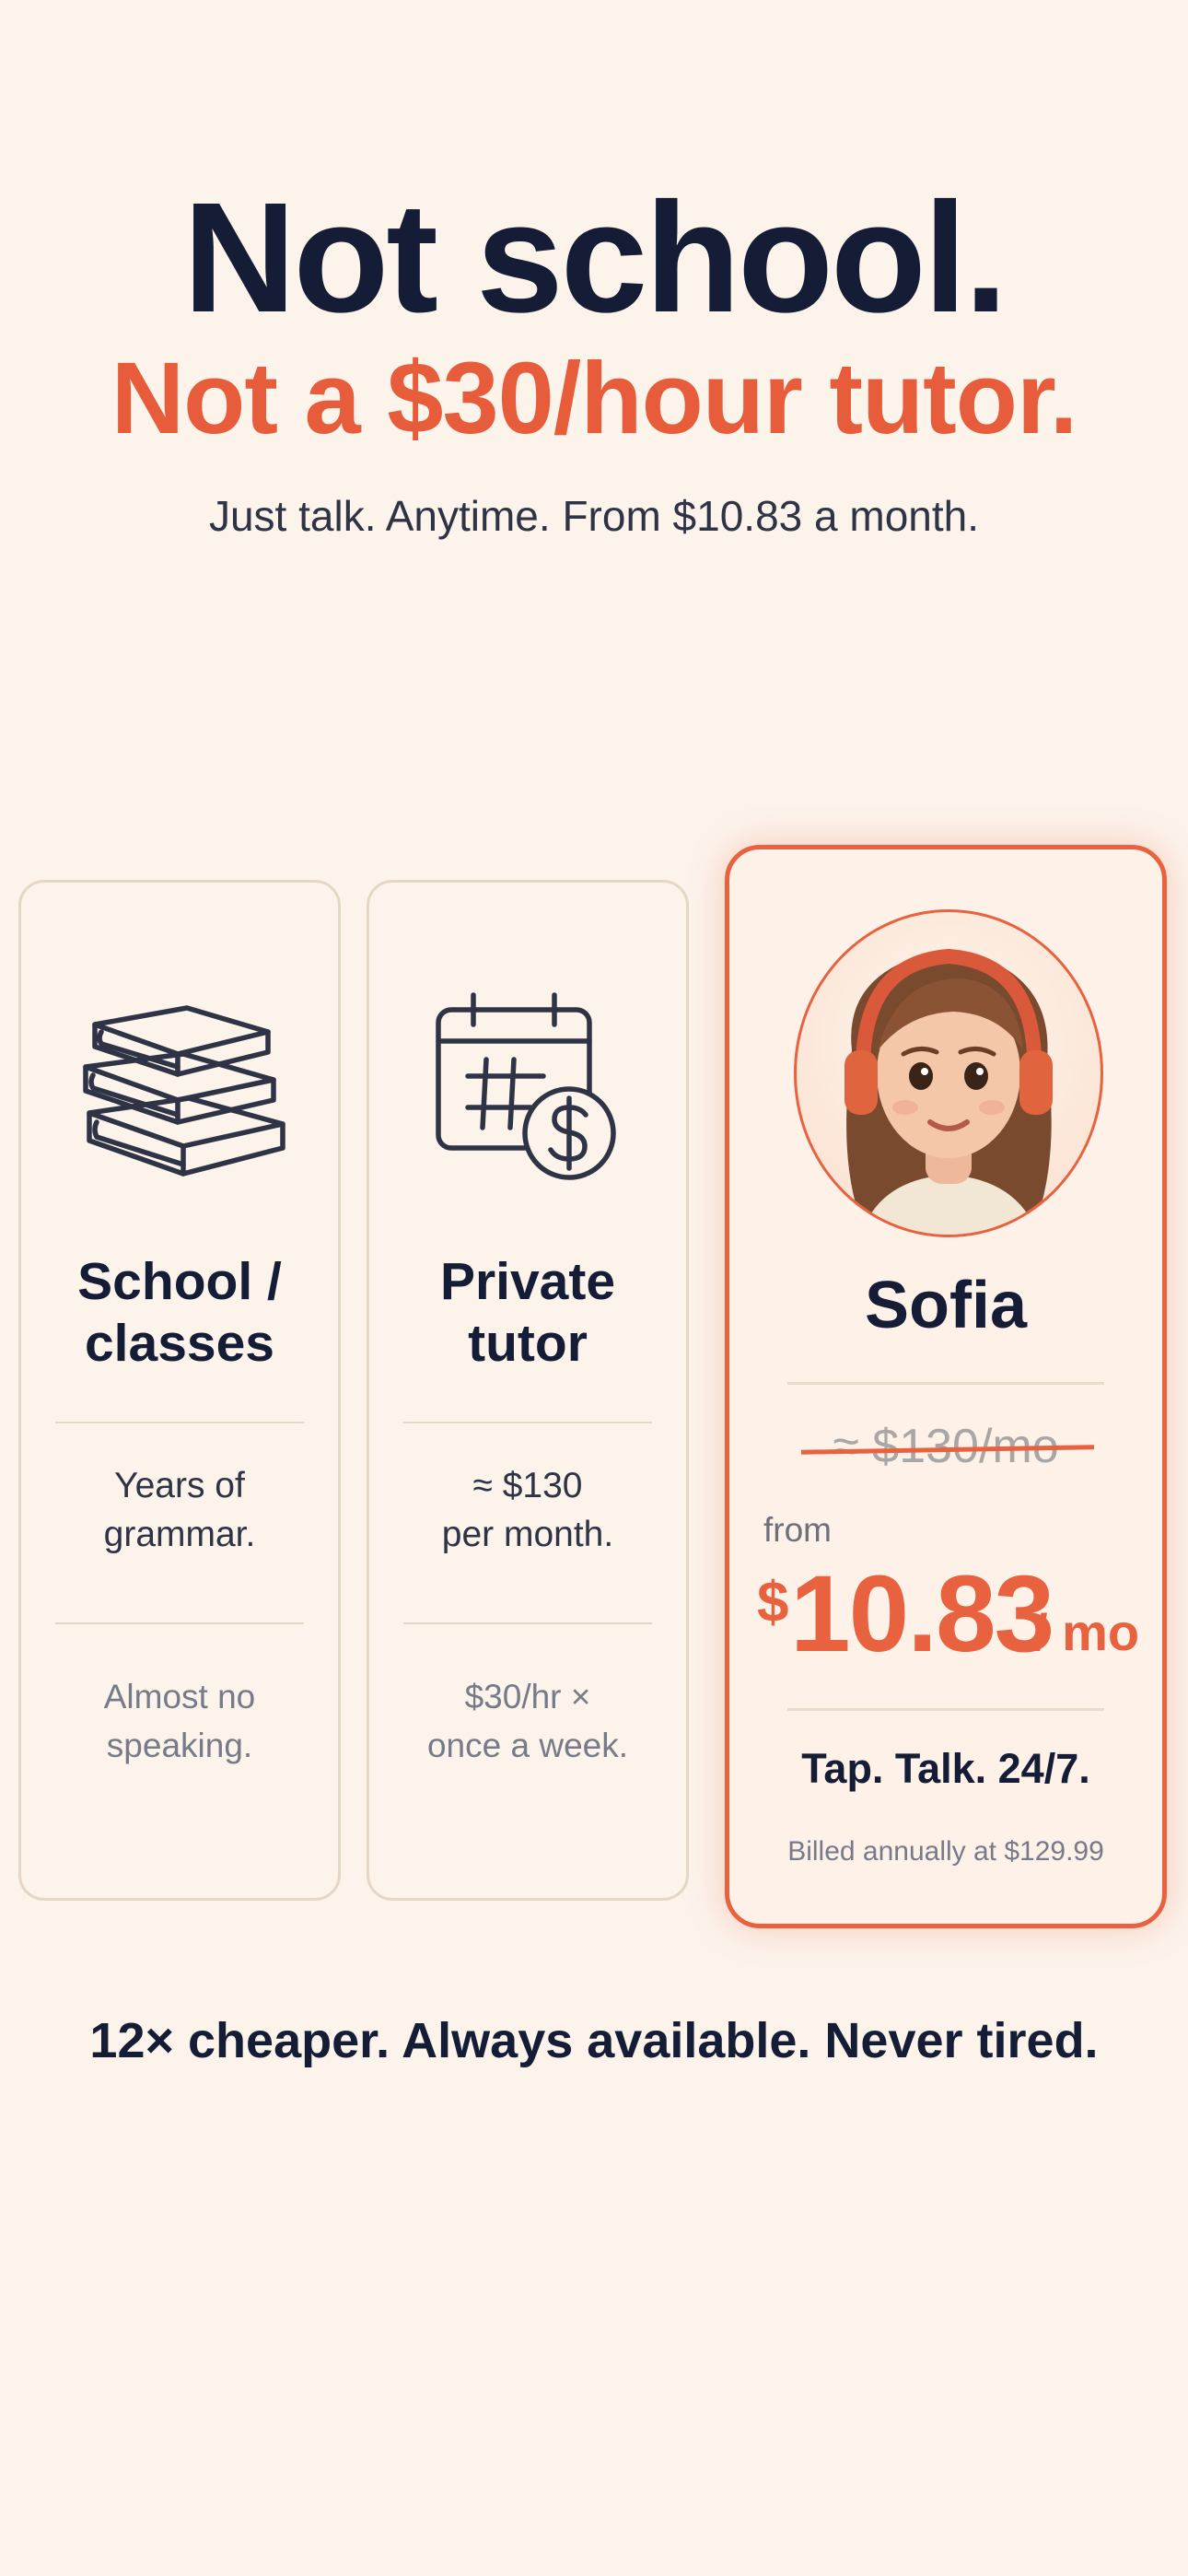 The height and width of the screenshot is (2576, 1188). Describe the element at coordinates (527, 1510) in the screenshot. I see `card-point-primary: ≈ $130 per month.` at that location.